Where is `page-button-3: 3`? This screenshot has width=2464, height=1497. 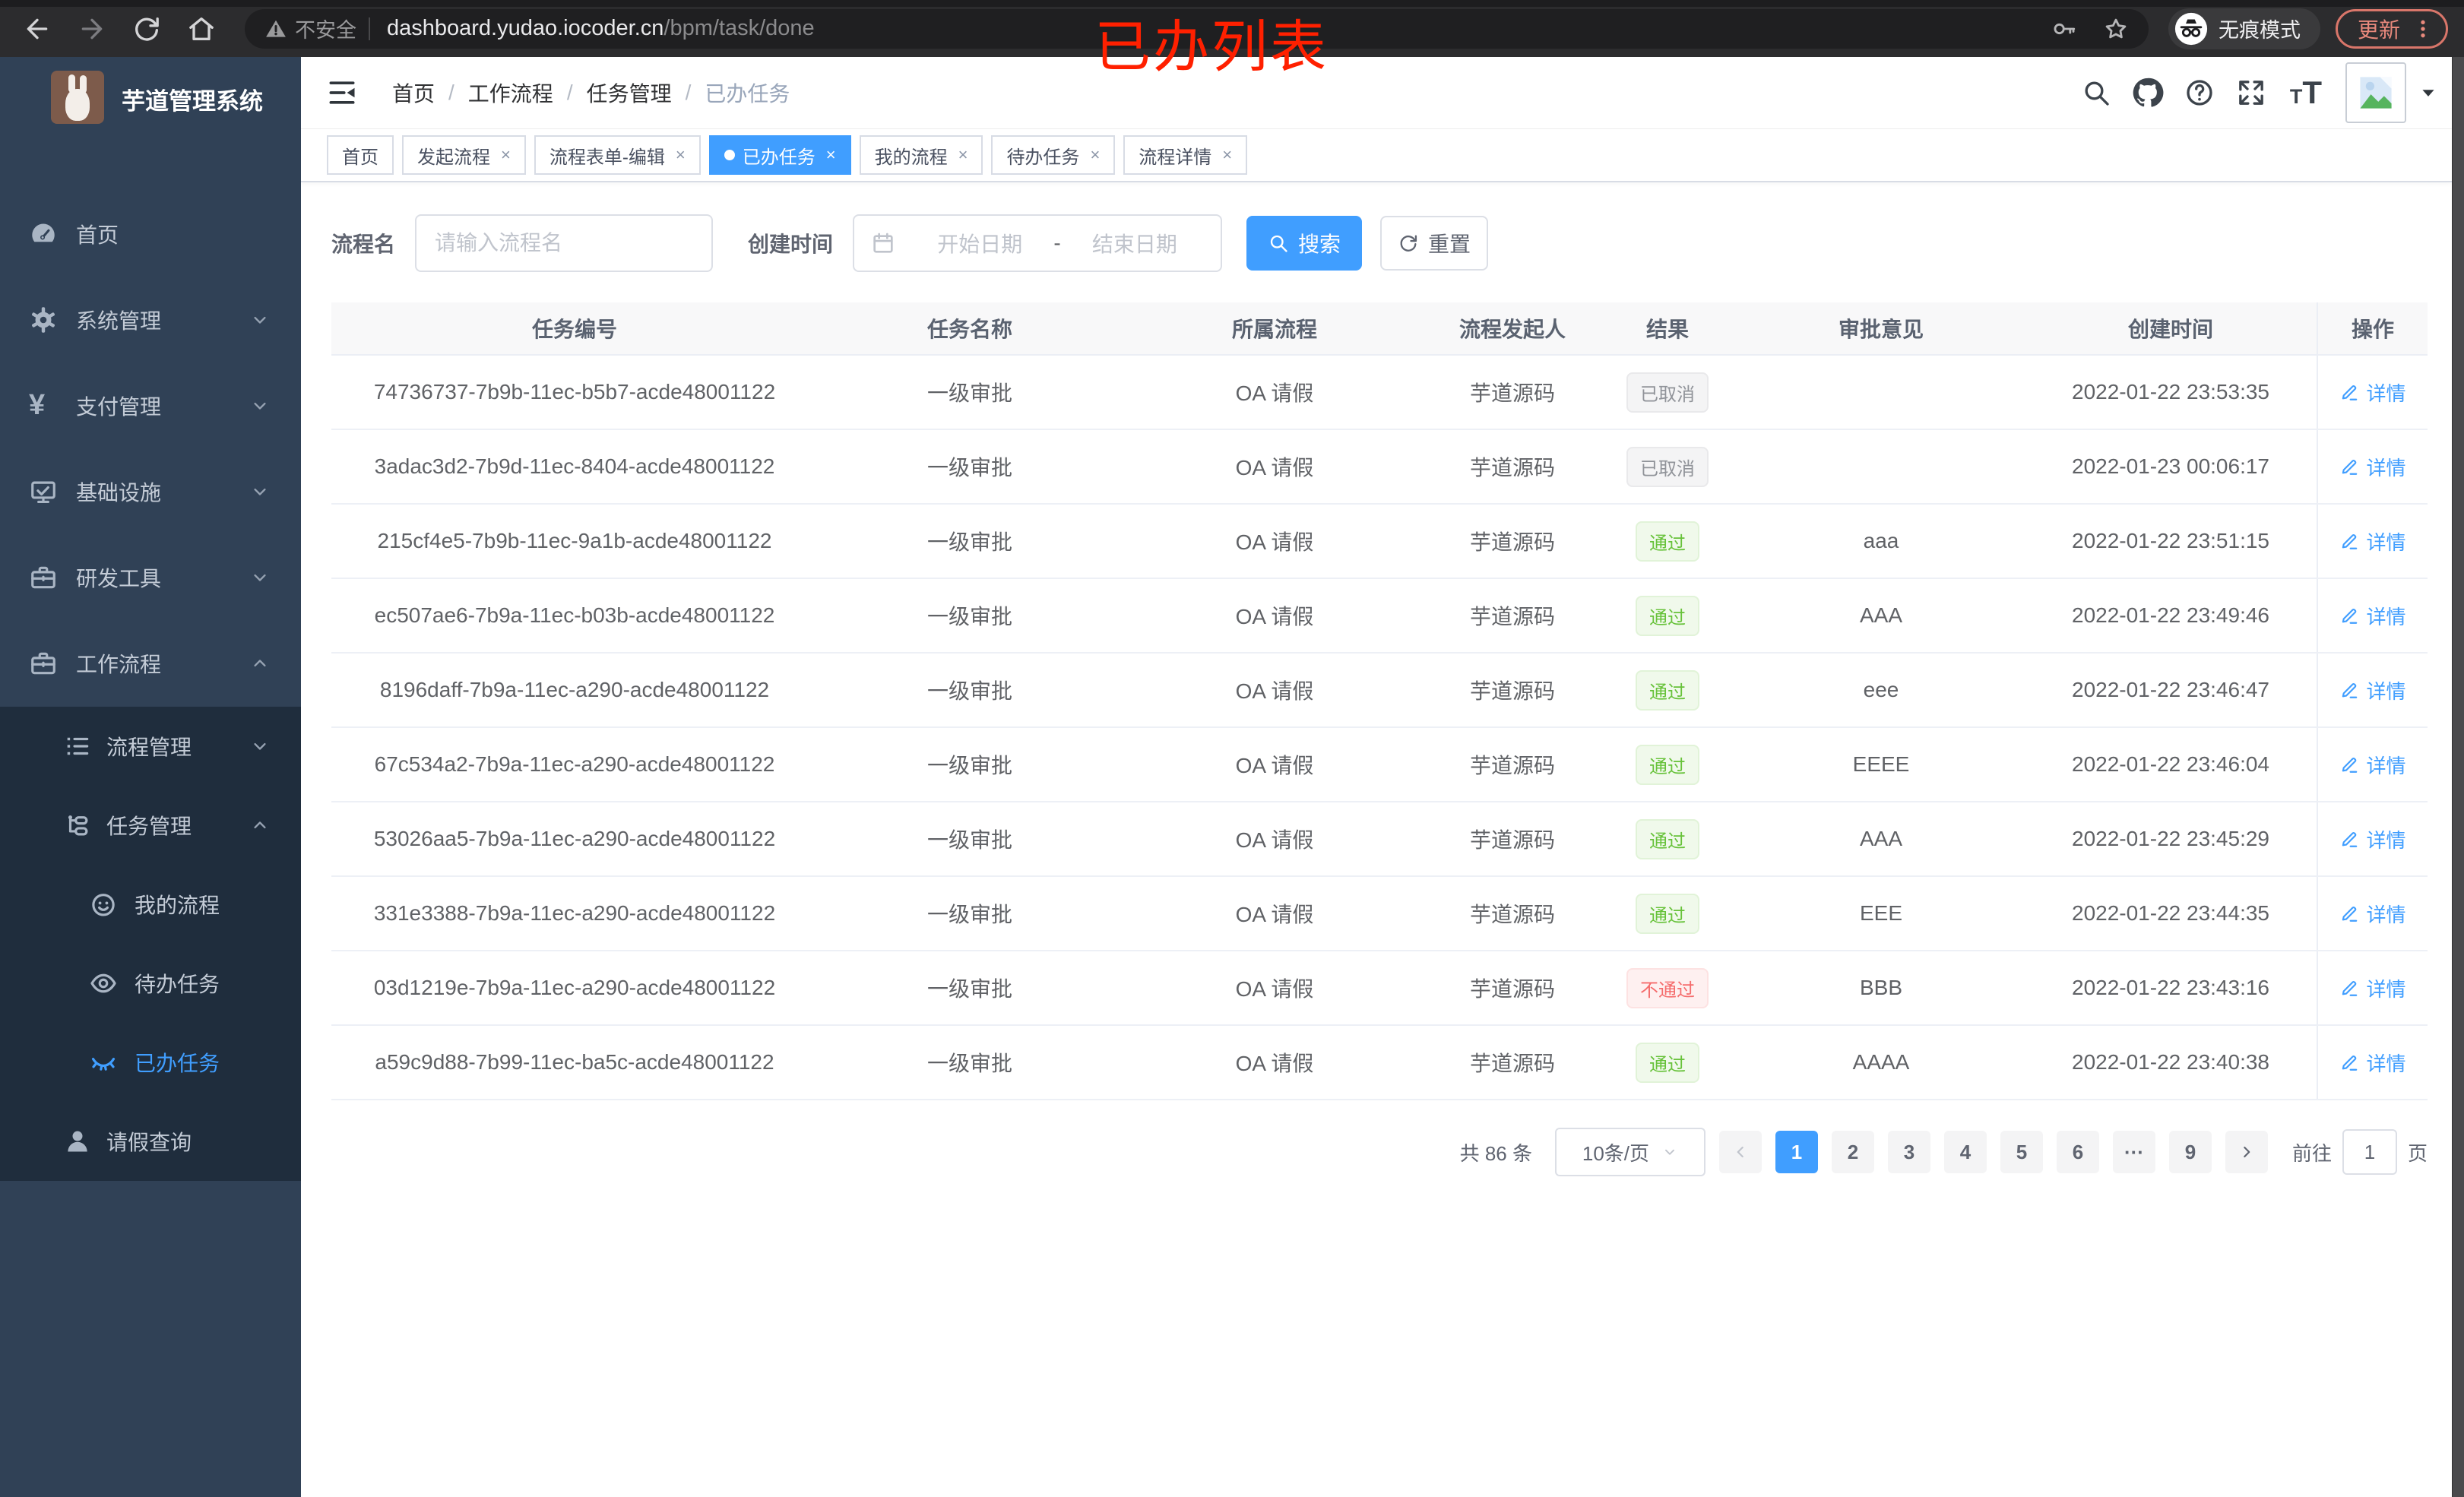
page-button-3: 3 is located at coordinates (1908, 1152).